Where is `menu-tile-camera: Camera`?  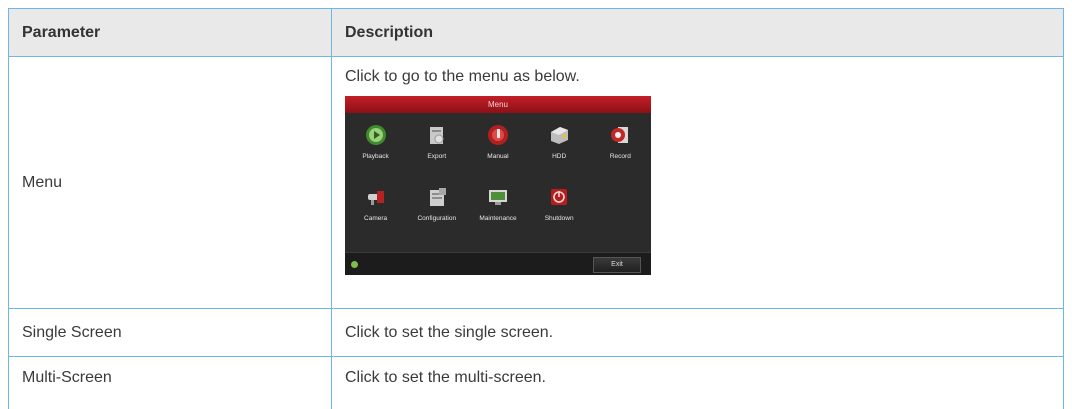 menu-tile-camera: Camera is located at coordinates (375, 208).